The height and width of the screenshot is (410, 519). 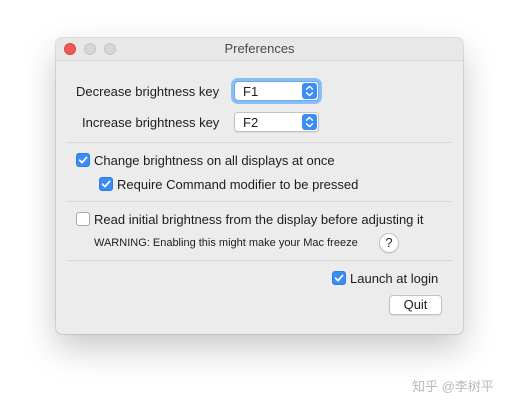 I want to click on window-title: Preferences, so click(x=259, y=48).